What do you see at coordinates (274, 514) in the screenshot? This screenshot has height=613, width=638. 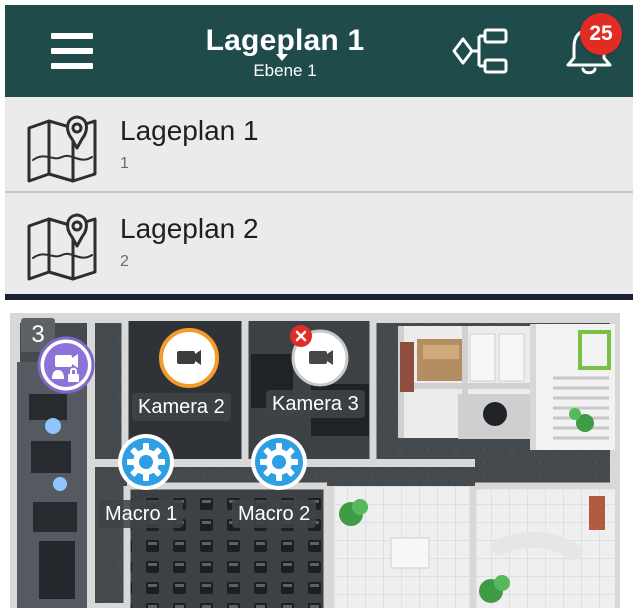 I see `marker-label: Macro 2` at bounding box center [274, 514].